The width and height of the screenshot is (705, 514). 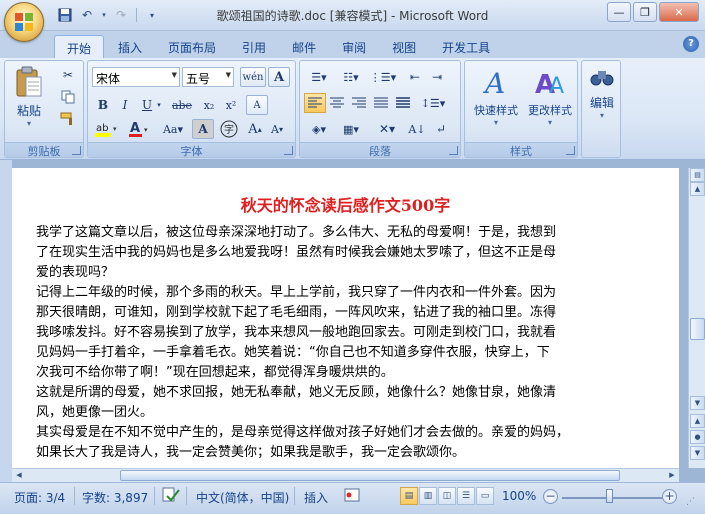 I want to click on font-launcher-icon, so click(x=288, y=150).